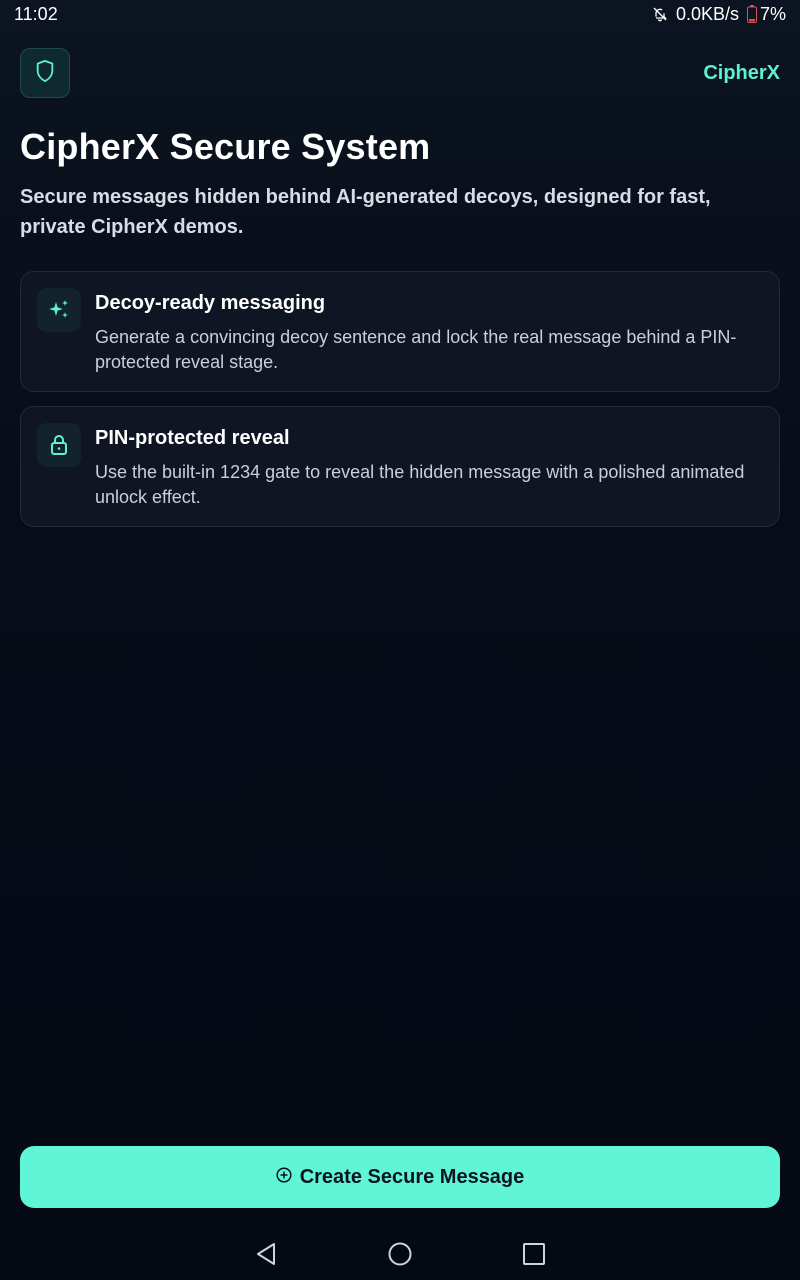  I want to click on battery-percent: 7%, so click(772, 13).